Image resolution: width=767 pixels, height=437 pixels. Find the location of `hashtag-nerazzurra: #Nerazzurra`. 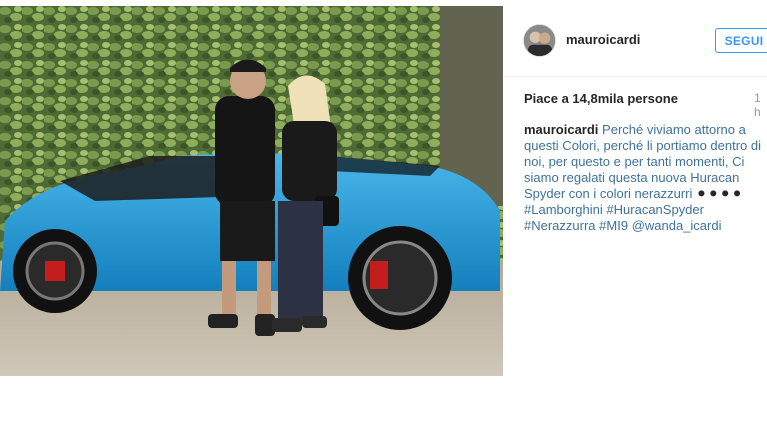

hashtag-nerazzurra: #Nerazzurra is located at coordinates (560, 225).